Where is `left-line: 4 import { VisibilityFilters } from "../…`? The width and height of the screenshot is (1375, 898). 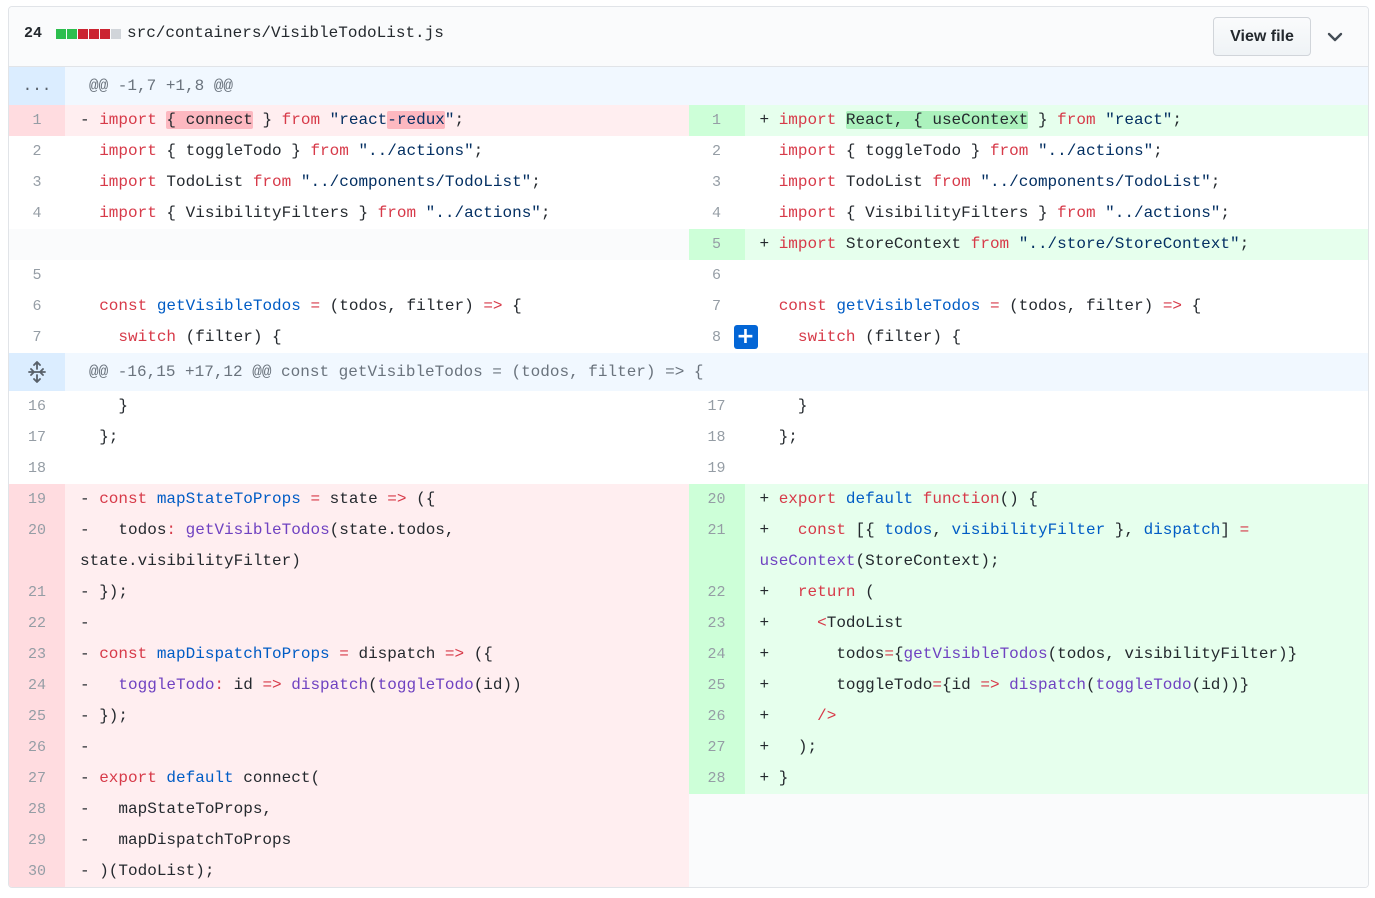
left-line: 4 import { VisibilityFilters } from "../… is located at coordinates (349, 213).